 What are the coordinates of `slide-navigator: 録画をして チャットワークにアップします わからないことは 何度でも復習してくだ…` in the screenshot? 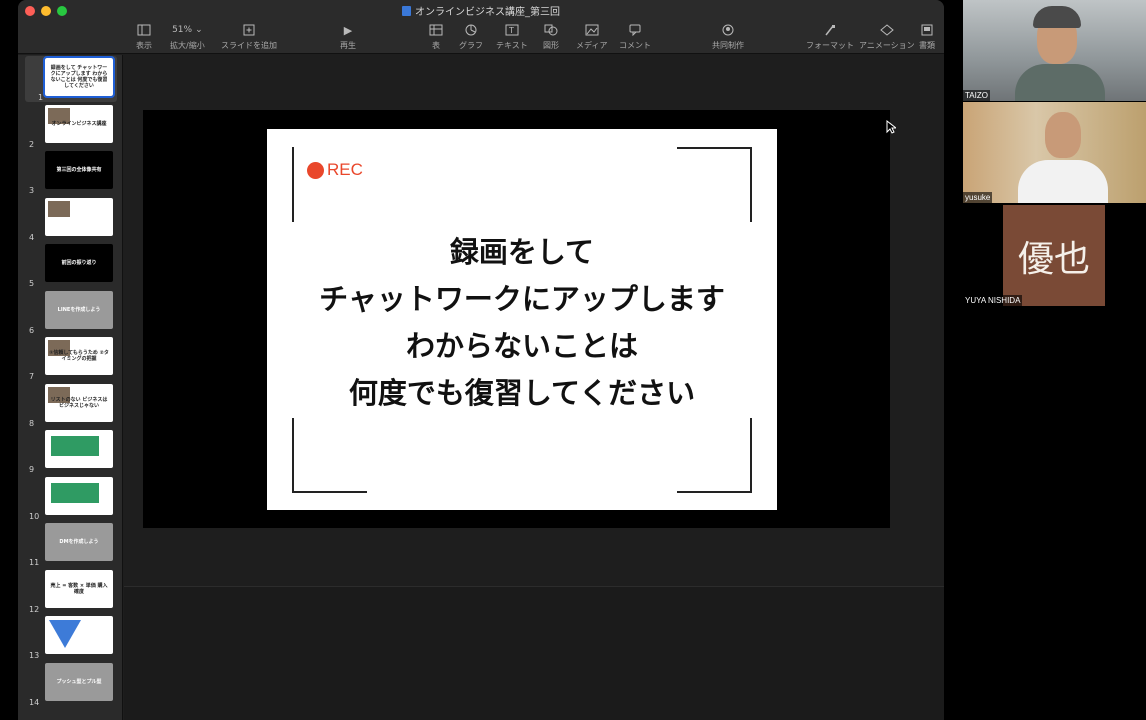 It's located at (70, 387).